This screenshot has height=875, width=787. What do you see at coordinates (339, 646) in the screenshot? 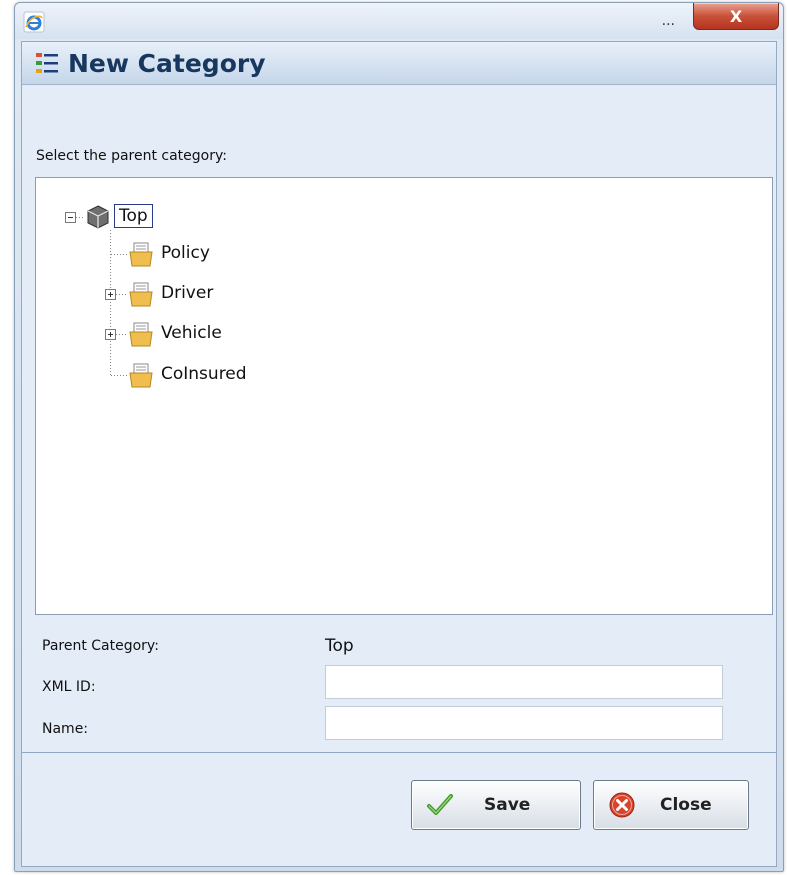
I see `parent-category-value: Top` at bounding box center [339, 646].